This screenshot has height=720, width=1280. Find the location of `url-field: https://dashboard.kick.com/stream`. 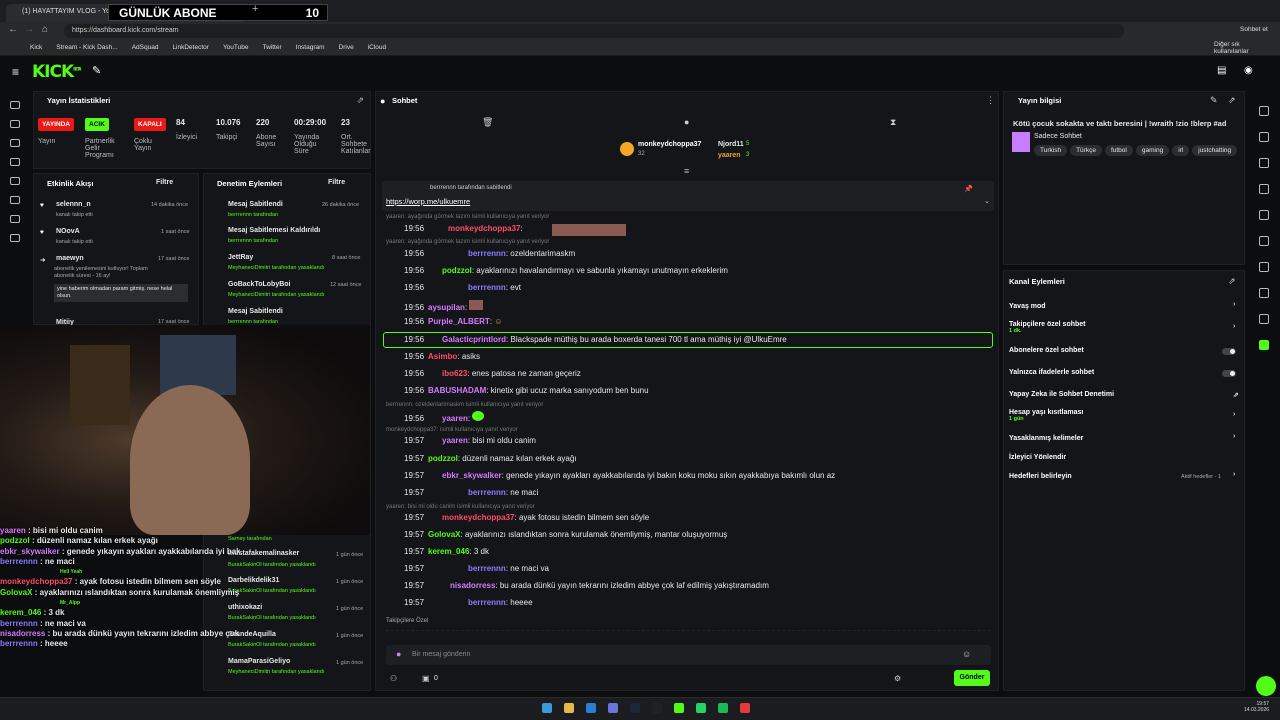

url-field: https://dashboard.kick.com/stream is located at coordinates (594, 31).